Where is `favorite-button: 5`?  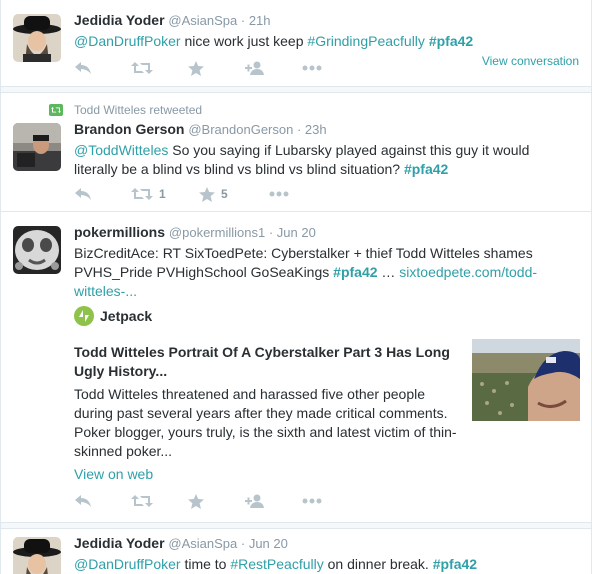 favorite-button: 5 is located at coordinates (234, 194).